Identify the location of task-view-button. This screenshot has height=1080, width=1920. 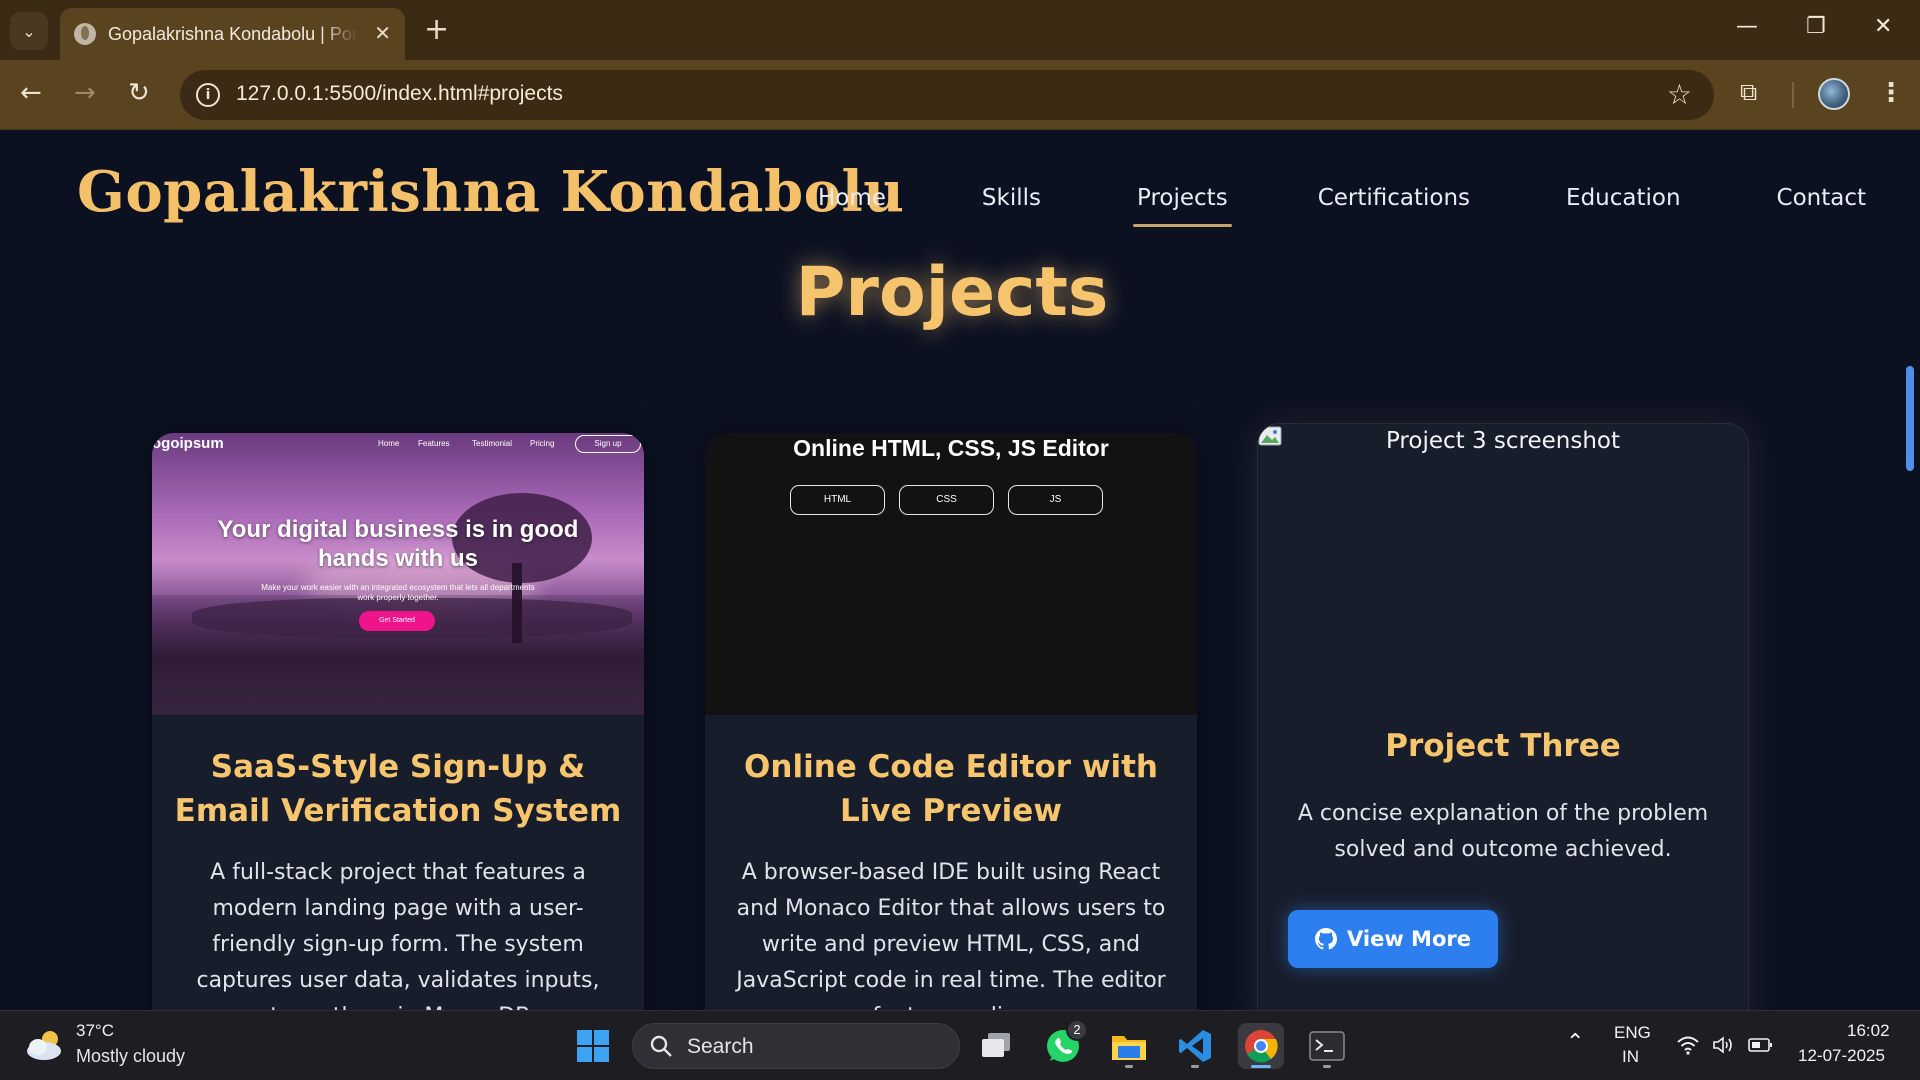
(997, 1046).